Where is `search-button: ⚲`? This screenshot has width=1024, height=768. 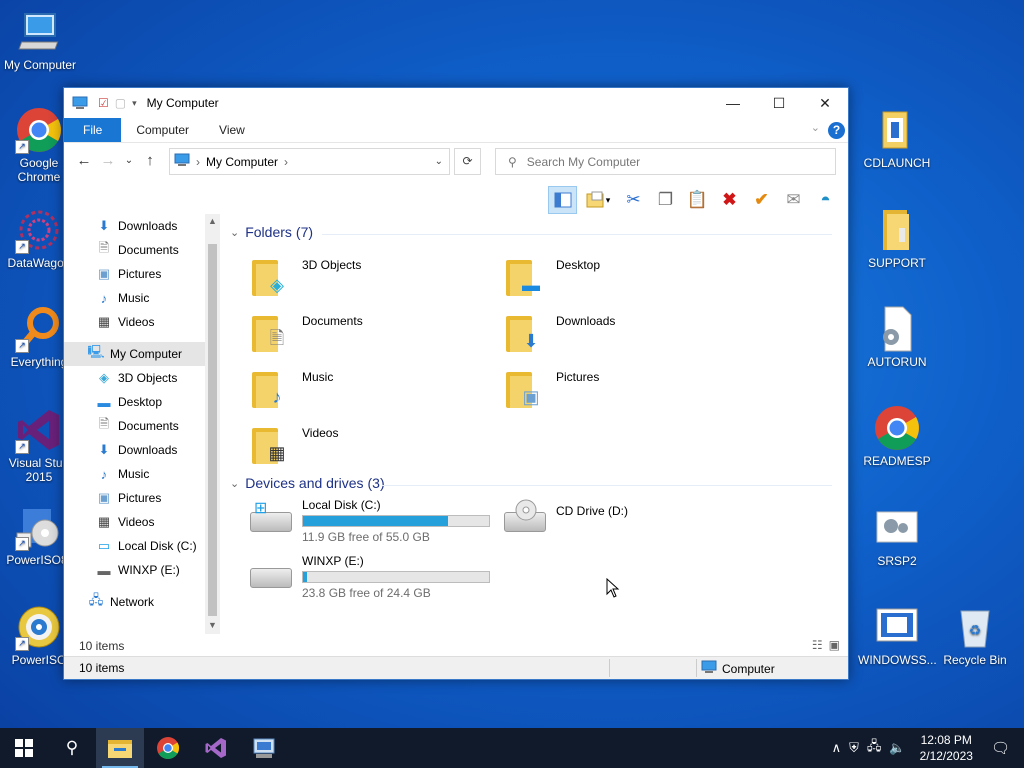
search-button: ⚲ is located at coordinates (72, 748).